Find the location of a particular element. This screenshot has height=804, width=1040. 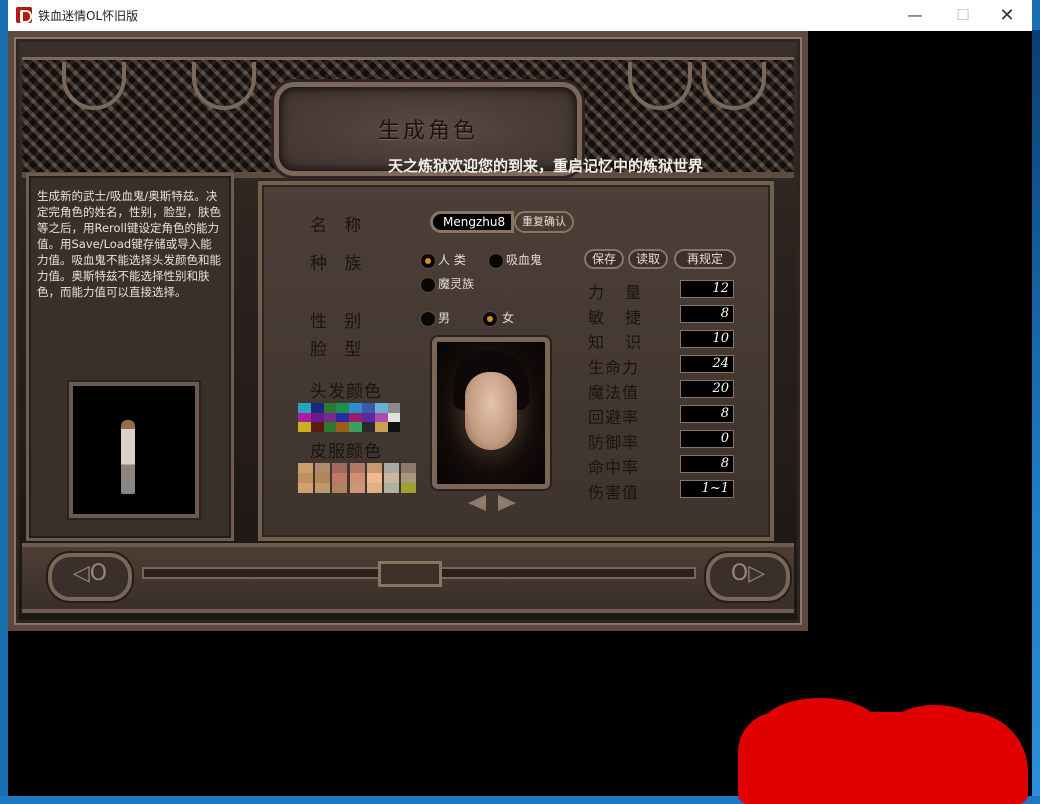

maximize-button: ☐ is located at coordinates (963, 15).